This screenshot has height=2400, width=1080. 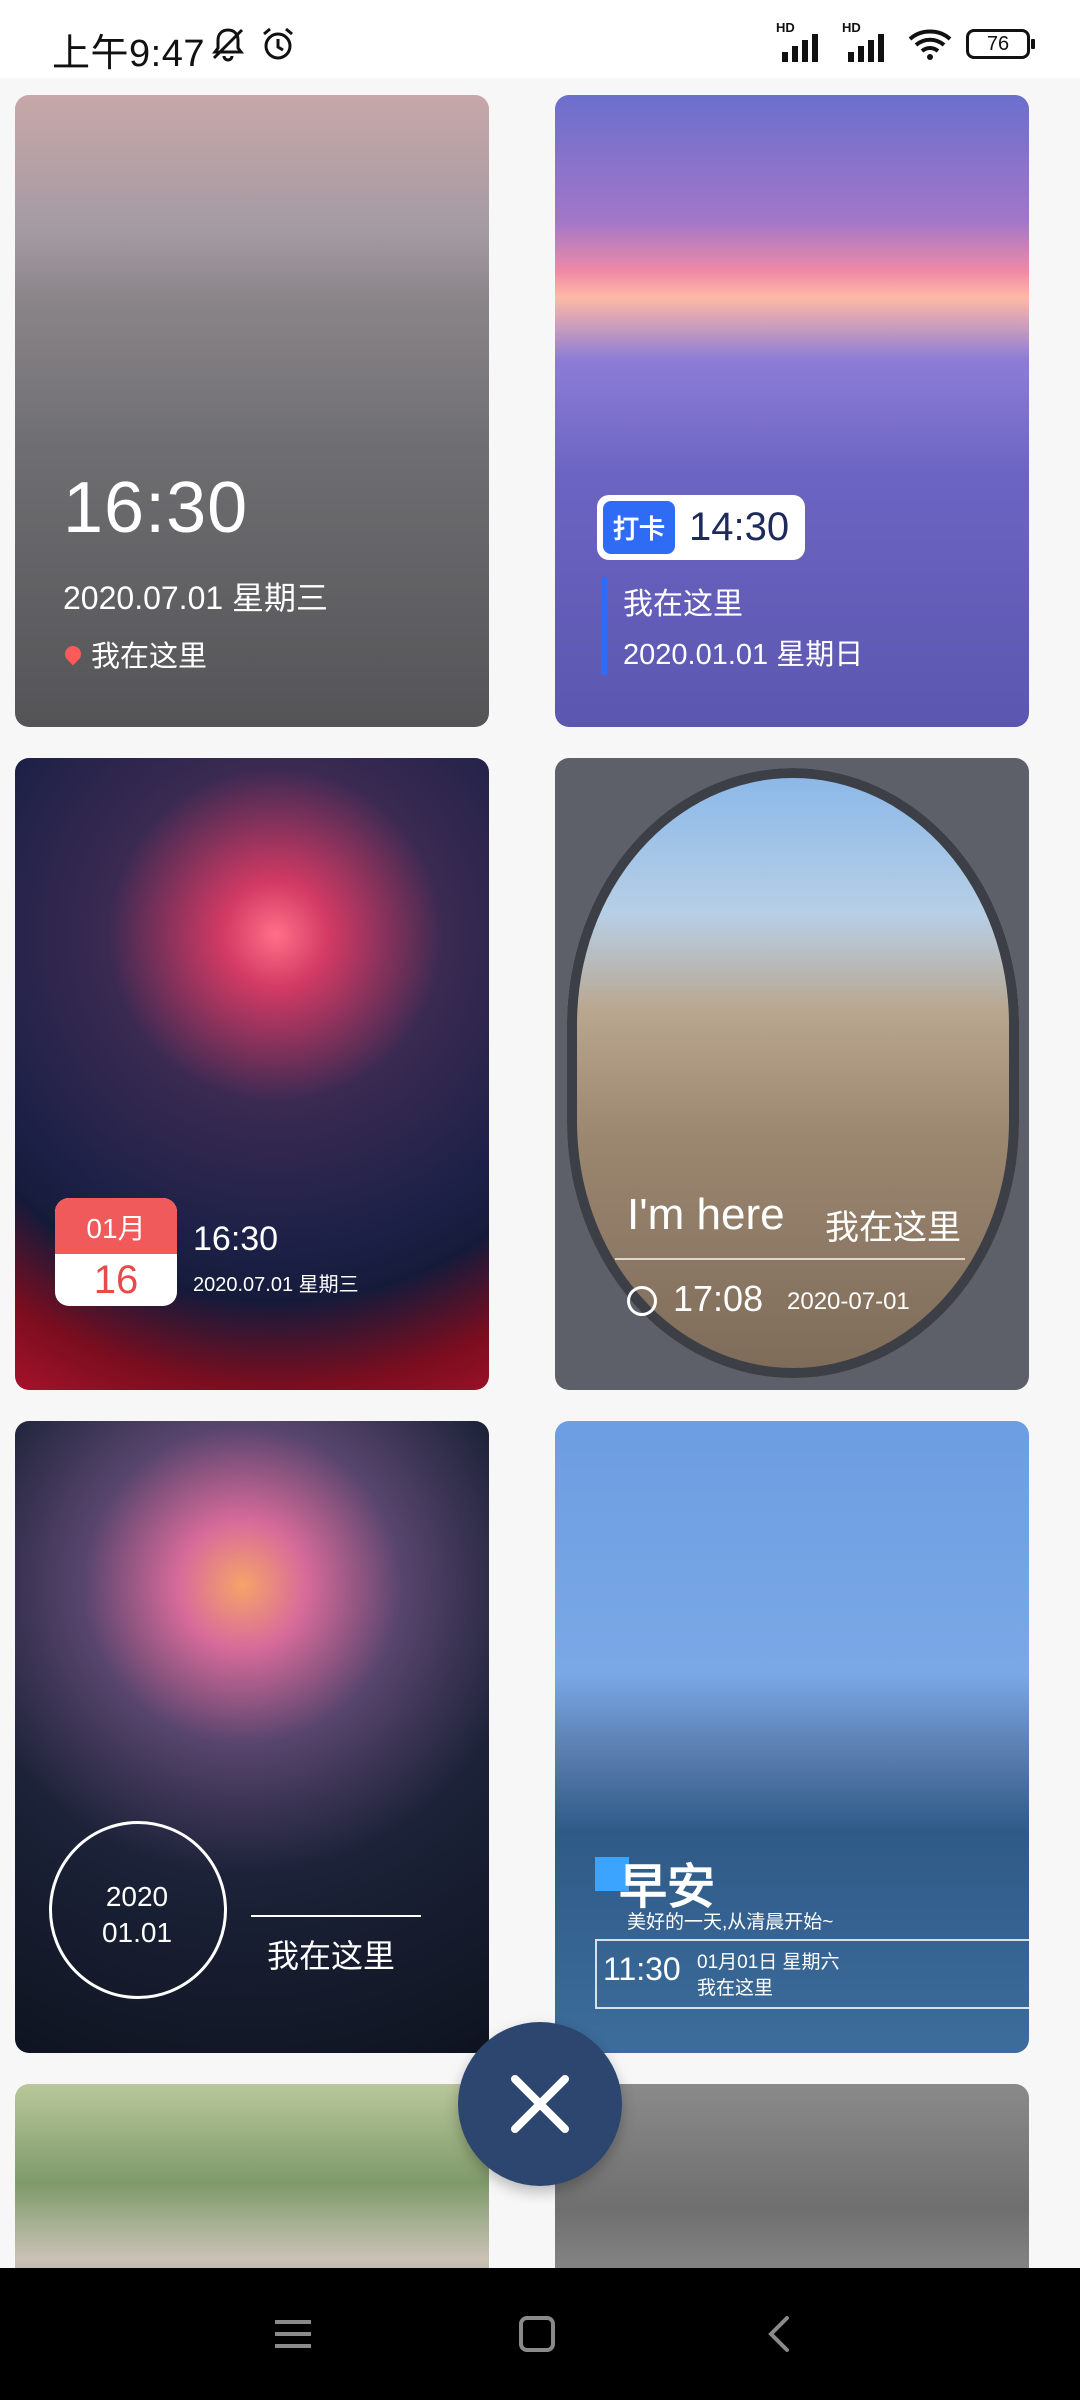 I want to click on template-card-5: 2020 01.01 我在这里, so click(x=252, y=1737).